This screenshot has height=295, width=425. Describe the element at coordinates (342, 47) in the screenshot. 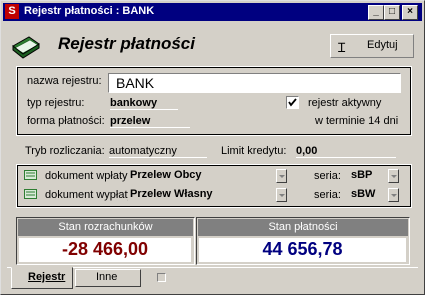

I see `text-cursor-icon: Ɪ` at that location.